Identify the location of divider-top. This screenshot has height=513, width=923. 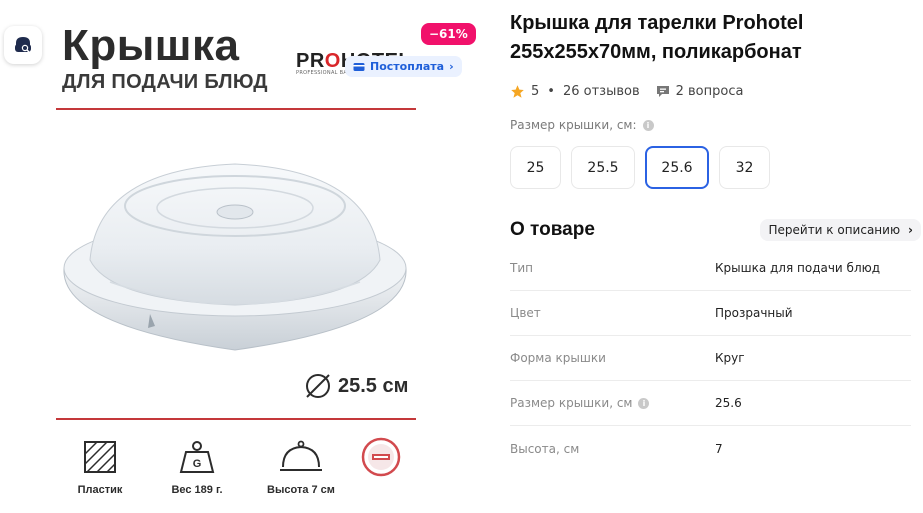
(236, 109).